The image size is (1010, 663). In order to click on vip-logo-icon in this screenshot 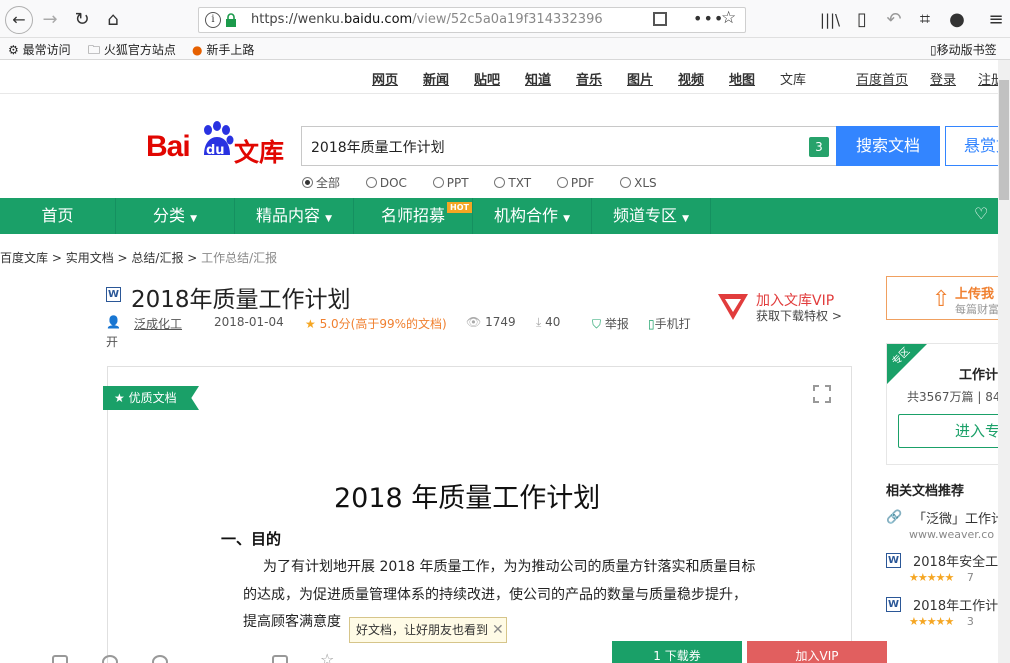, I will do `click(733, 306)`.